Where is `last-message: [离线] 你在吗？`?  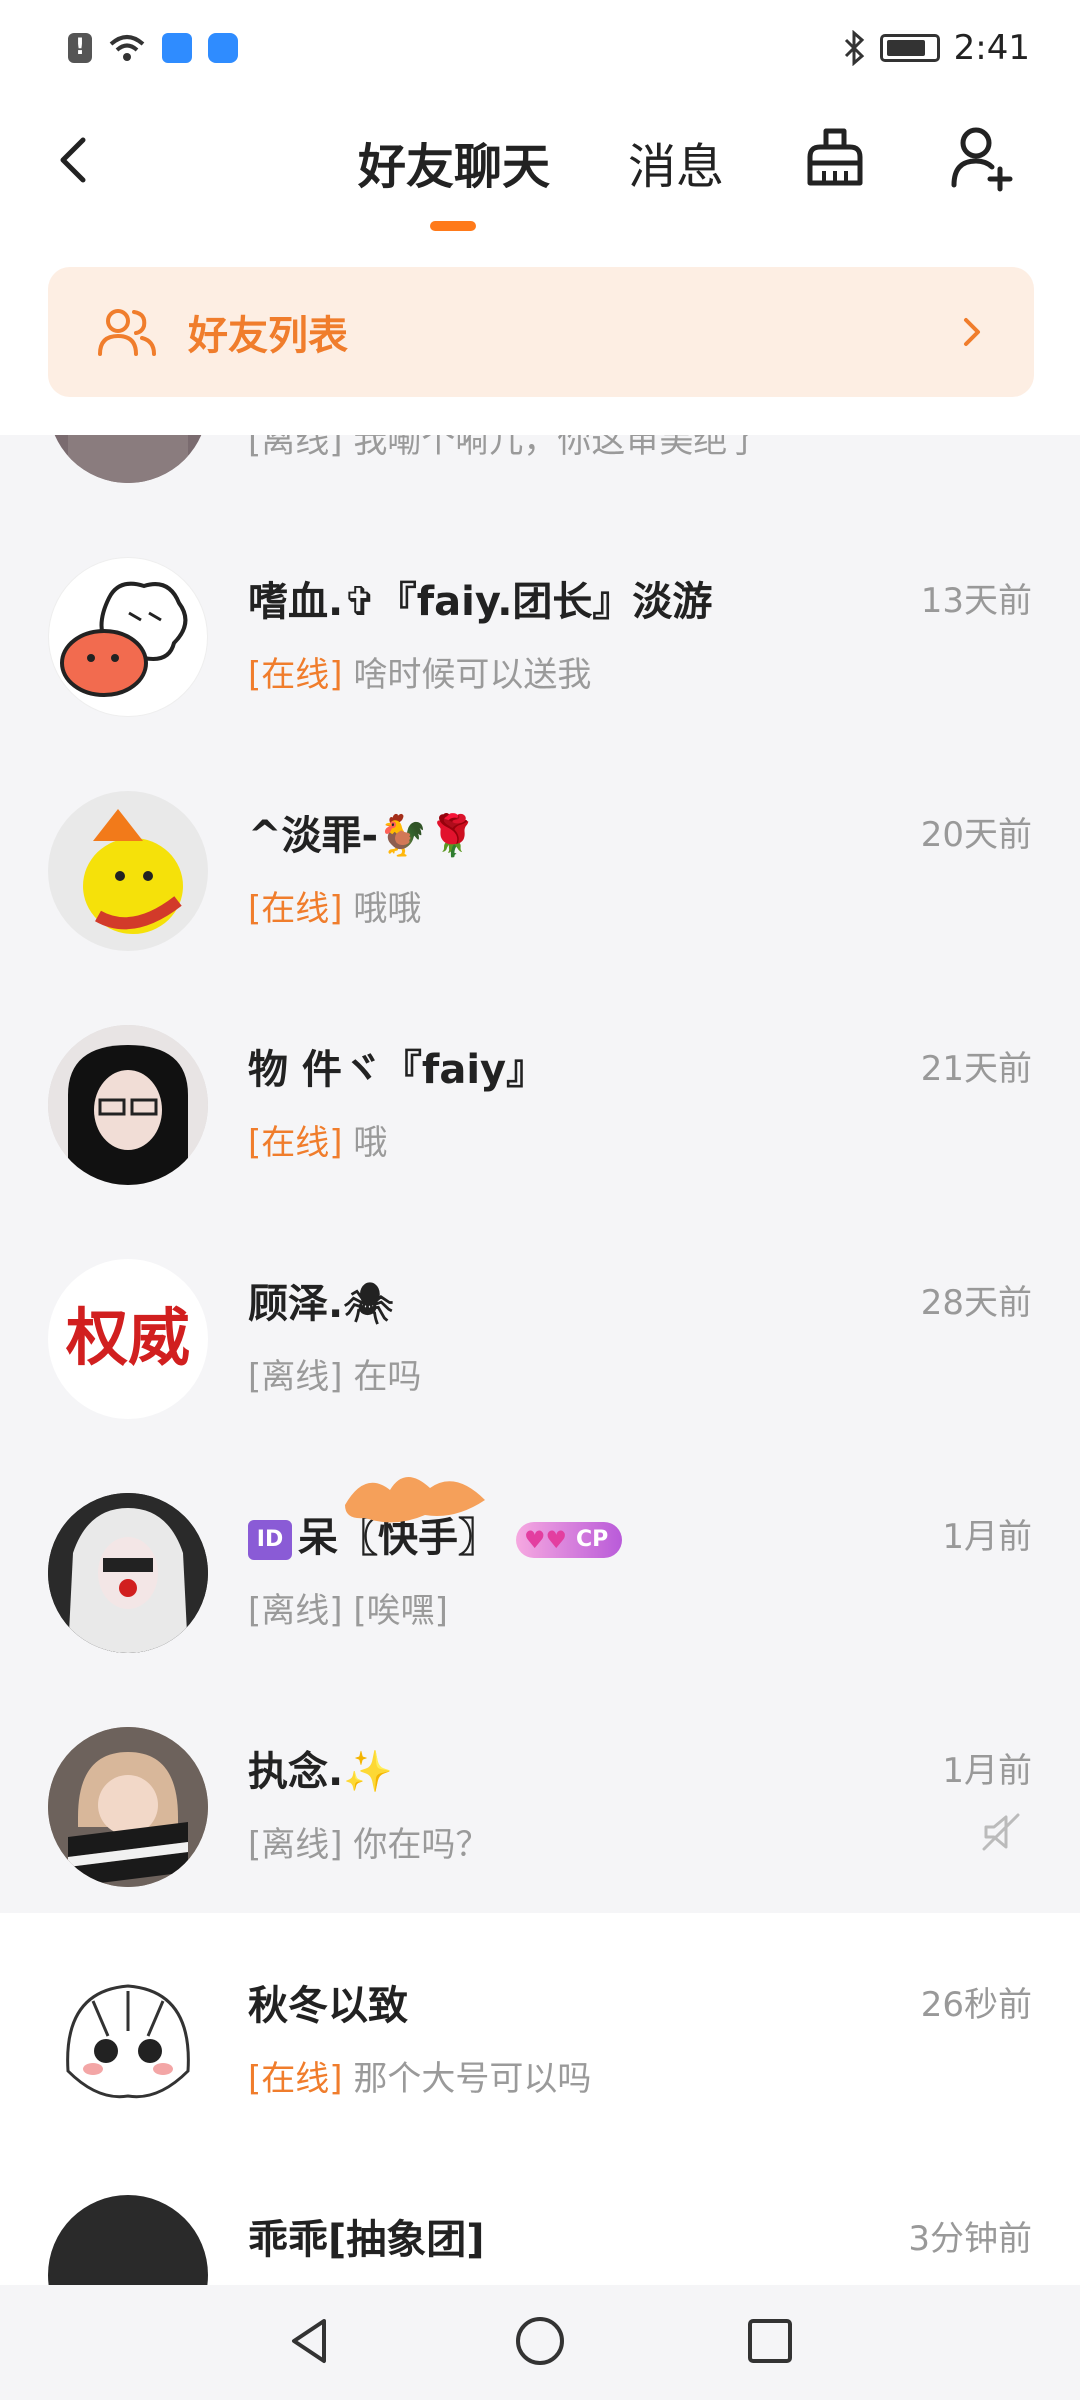
last-message: [离线] 你在吗？ is located at coordinates (368, 1841).